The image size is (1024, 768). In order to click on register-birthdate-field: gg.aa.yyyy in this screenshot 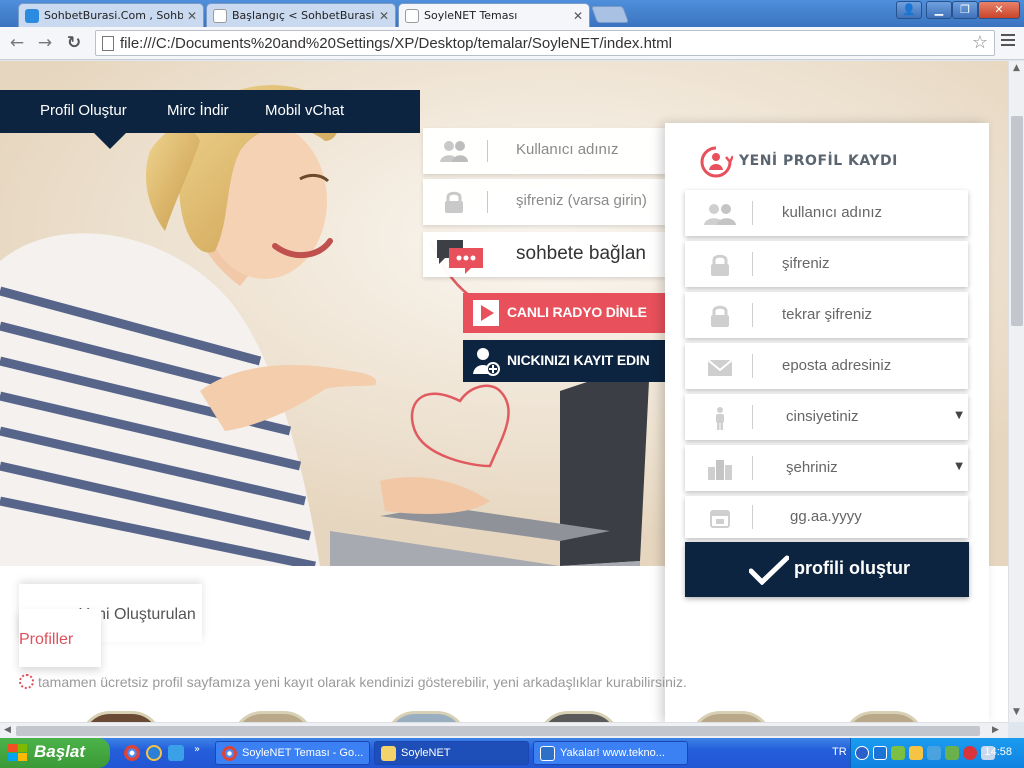, I will do `click(826, 517)`.